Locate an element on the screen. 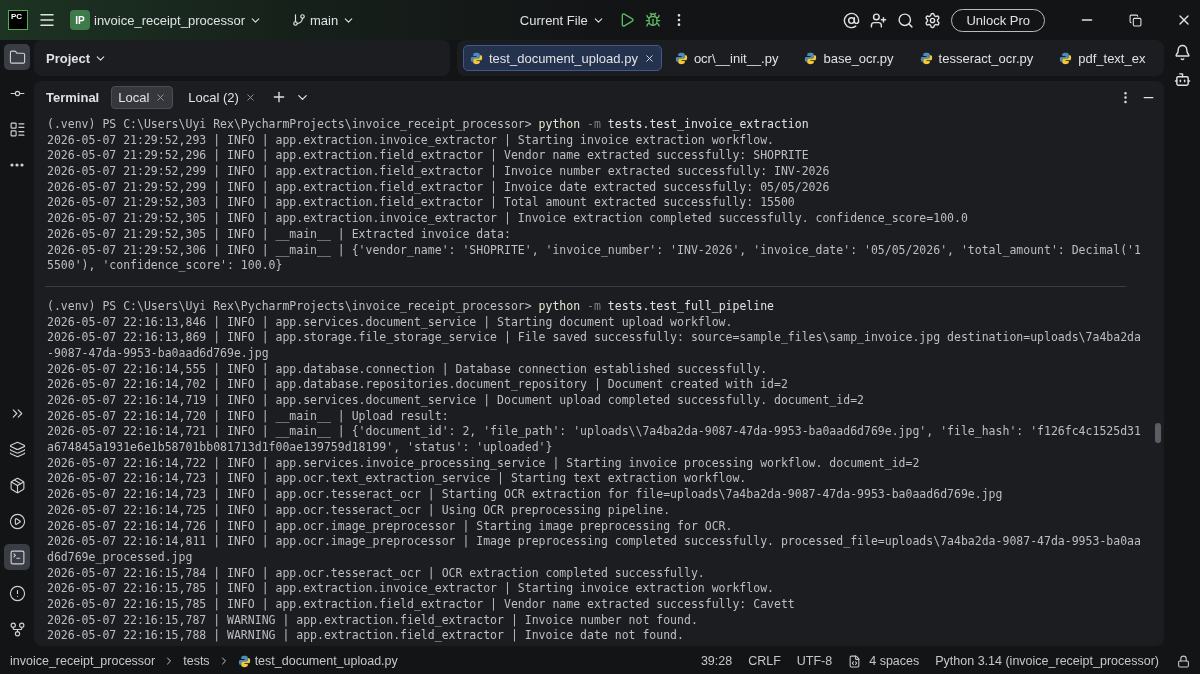 Image resolution: width=1200 pixels, height=674 pixels. terminal-line: 2026-05-07 21:29:52,303 | INFO | app.extraction.field_extractor | Total amount extracted successfully: 15500 is located at coordinates (421, 203).